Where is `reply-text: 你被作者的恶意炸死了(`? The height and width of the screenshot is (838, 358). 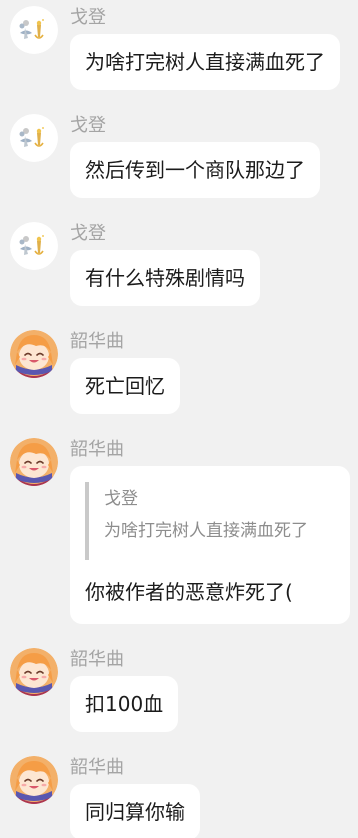
reply-text: 你被作者的恶意炸死了( is located at coordinates (189, 592).